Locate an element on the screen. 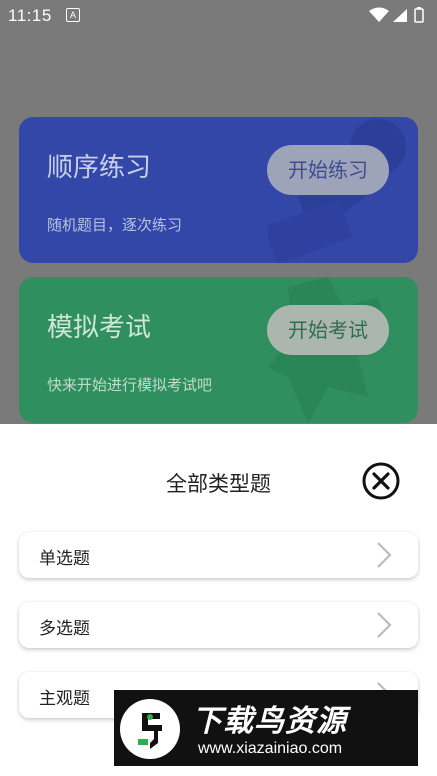  list-item-label: 主观题 is located at coordinates (64, 699).